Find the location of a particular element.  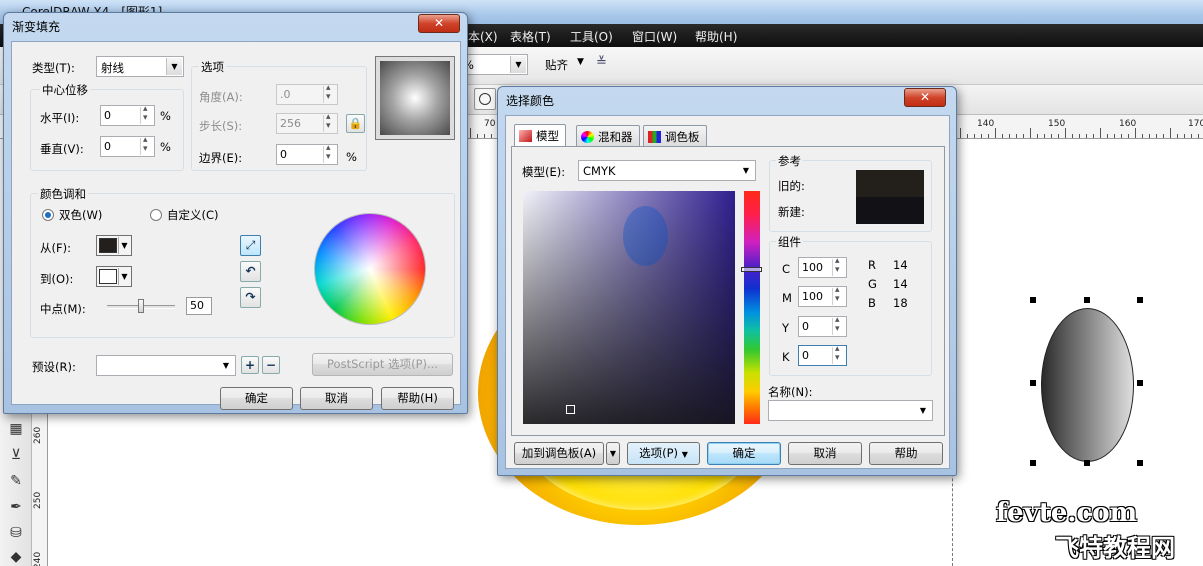

counterclockwise-blend-icon: ↶ is located at coordinates (250, 271).